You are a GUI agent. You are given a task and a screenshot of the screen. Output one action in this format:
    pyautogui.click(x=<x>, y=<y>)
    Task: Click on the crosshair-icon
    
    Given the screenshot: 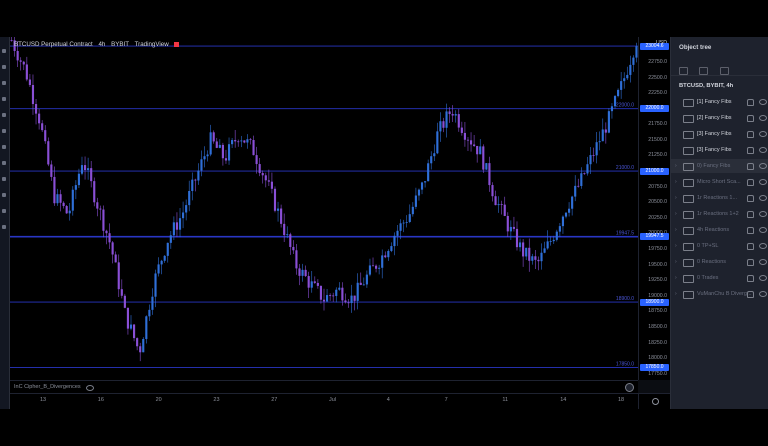 What is the action you would take?
    pyautogui.click(x=4, y=51)
    